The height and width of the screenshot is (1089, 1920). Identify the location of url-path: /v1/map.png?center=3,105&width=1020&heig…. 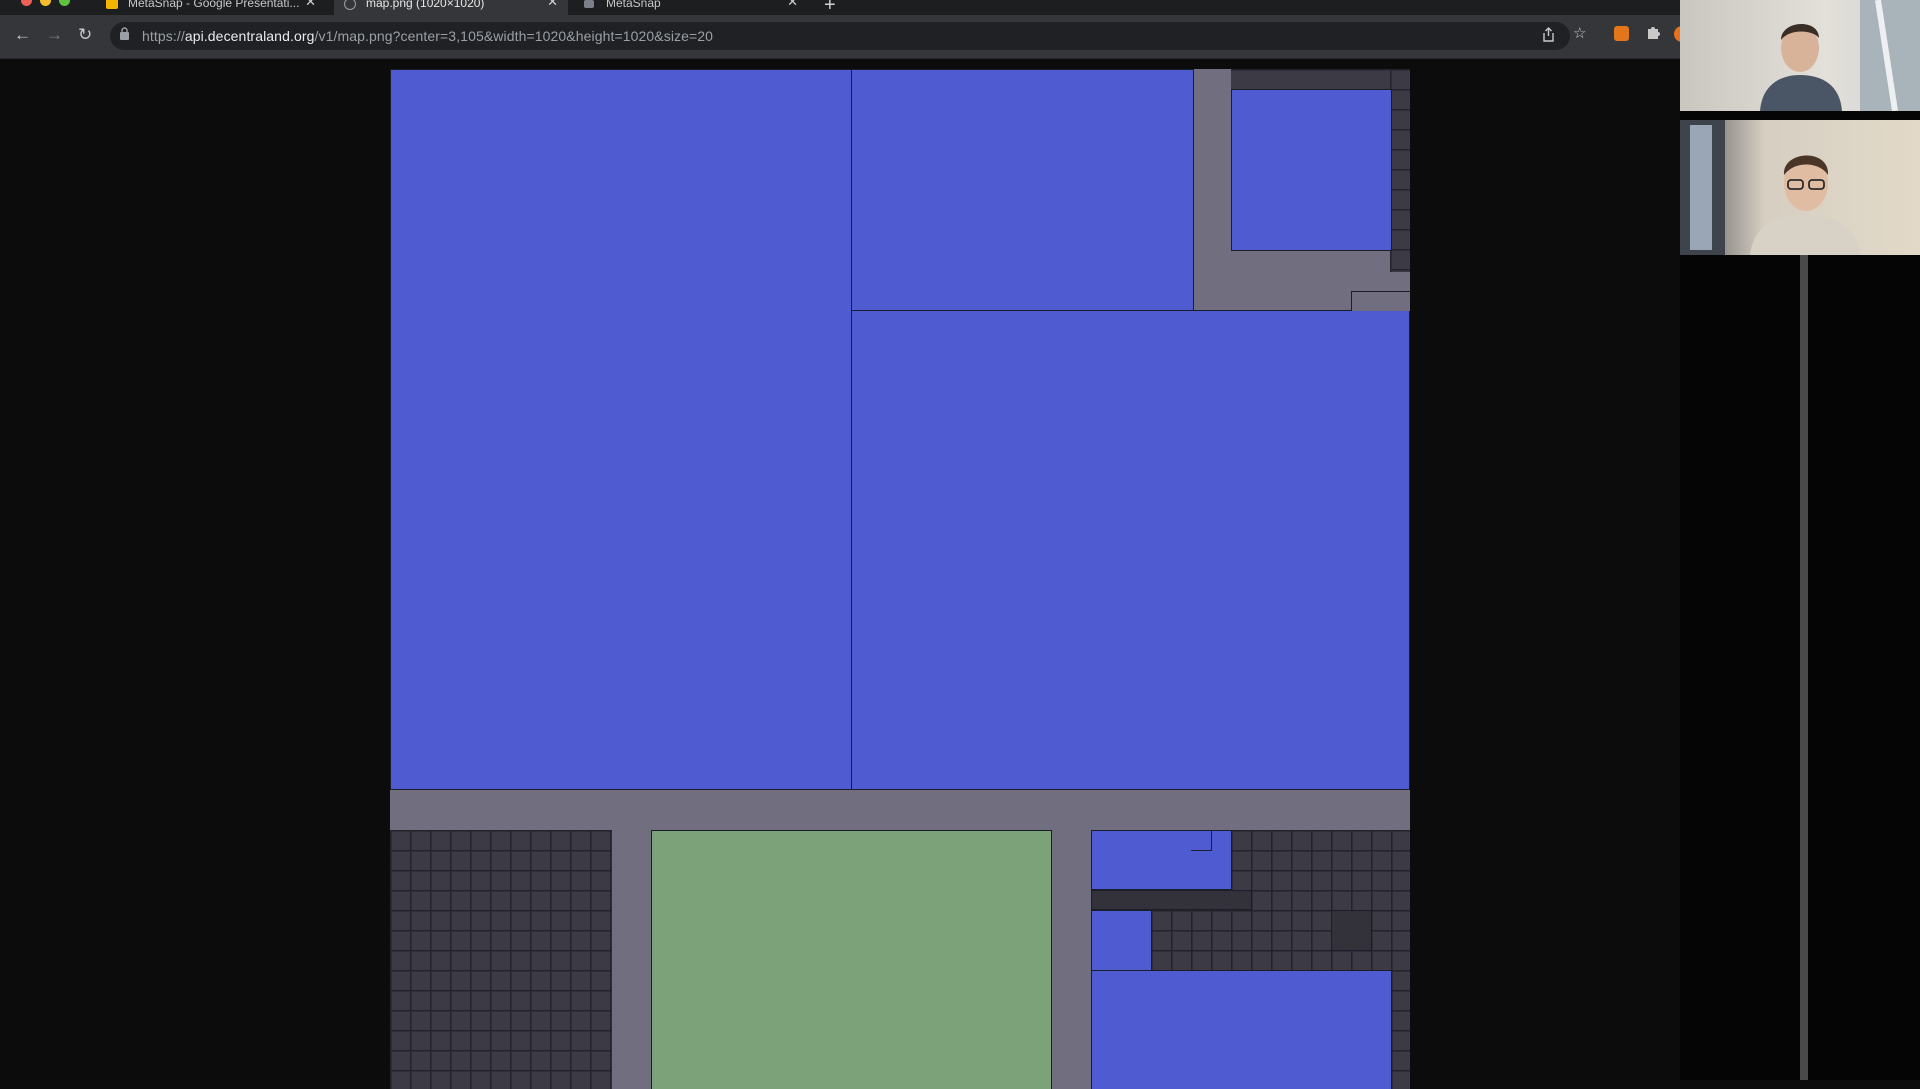
(514, 36).